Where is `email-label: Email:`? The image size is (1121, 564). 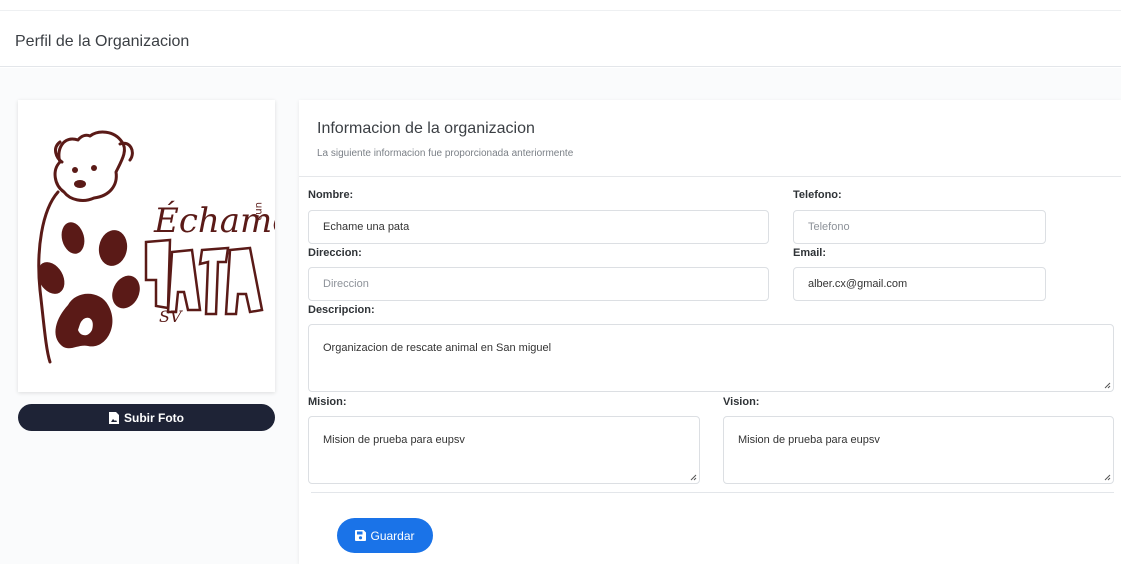
email-label: Email: is located at coordinates (810, 253).